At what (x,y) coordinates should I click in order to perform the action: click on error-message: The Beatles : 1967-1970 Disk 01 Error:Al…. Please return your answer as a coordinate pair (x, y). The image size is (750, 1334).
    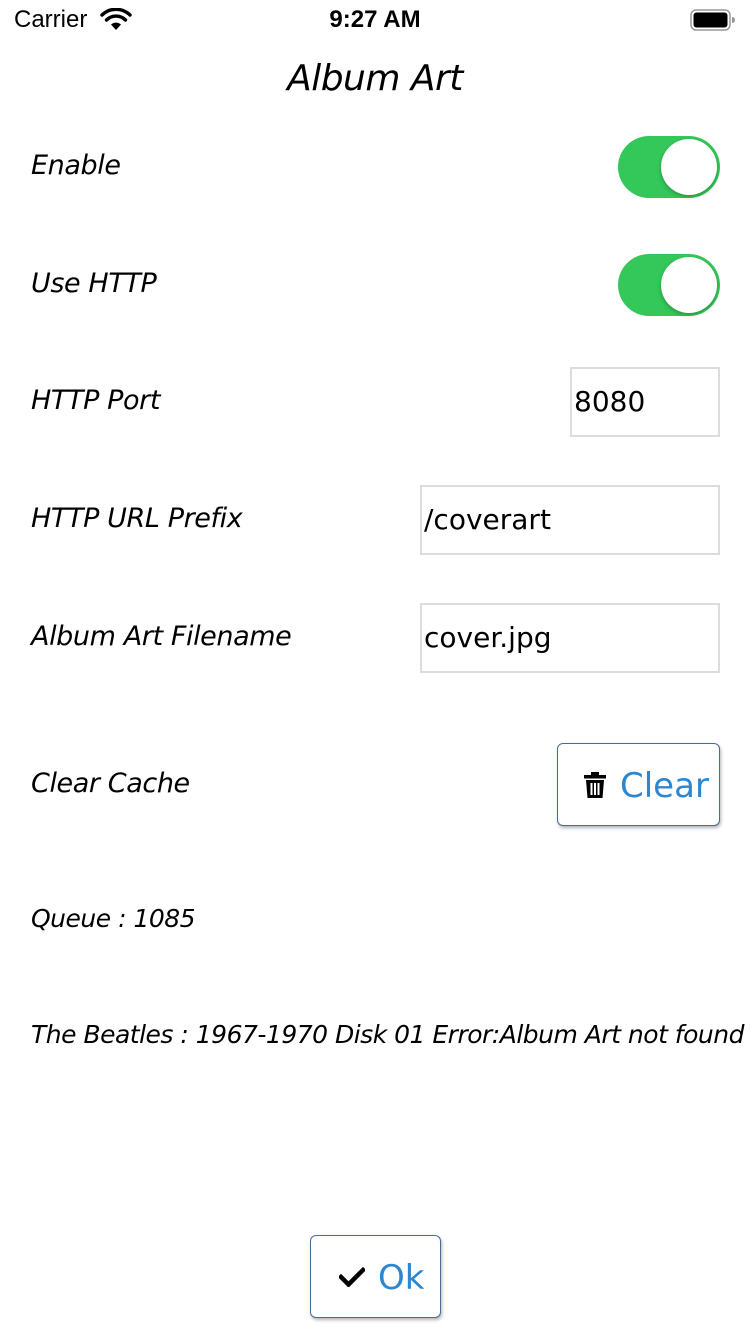
    Looking at the image, I should click on (387, 1034).